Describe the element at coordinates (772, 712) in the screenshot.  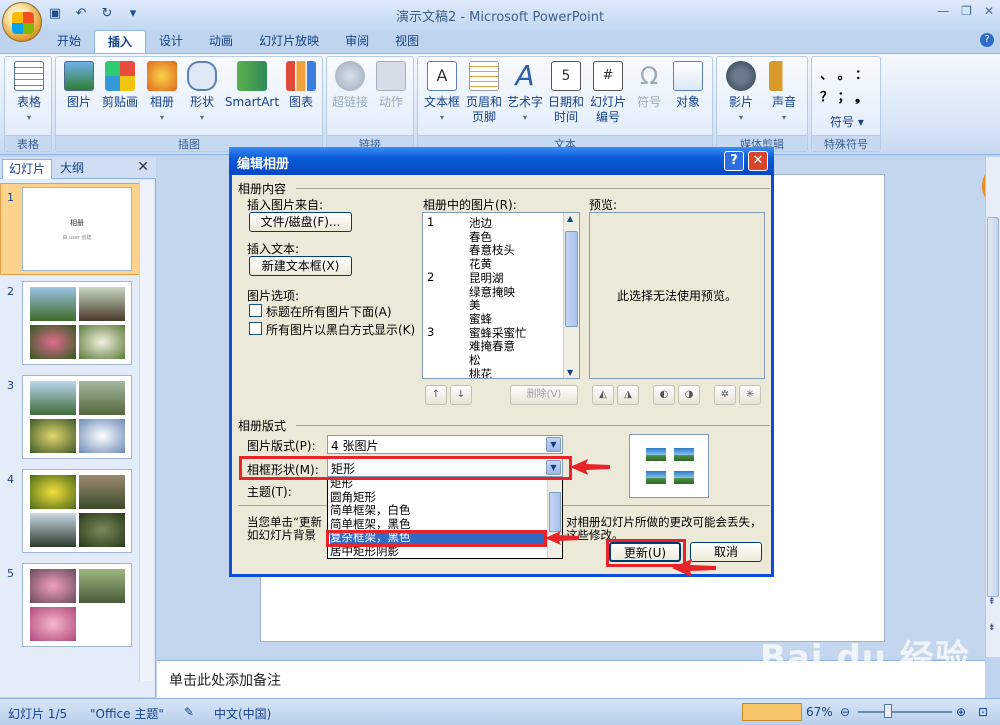
I see `view-buttons` at that location.